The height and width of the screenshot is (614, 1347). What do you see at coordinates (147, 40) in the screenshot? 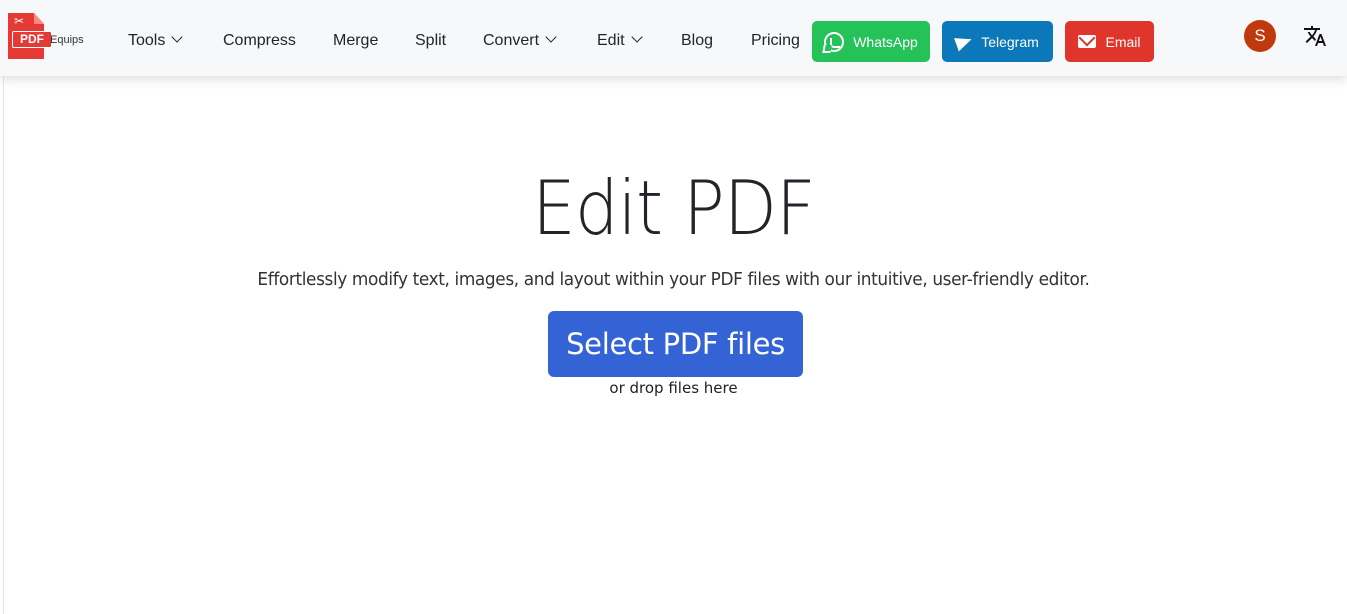
I see `nav-tools-label: Tools` at bounding box center [147, 40].